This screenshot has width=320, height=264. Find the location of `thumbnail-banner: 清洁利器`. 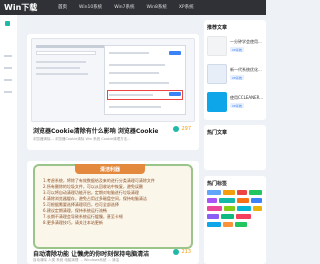

thumbnail-banner: 清洁利器 is located at coordinates (110, 169).